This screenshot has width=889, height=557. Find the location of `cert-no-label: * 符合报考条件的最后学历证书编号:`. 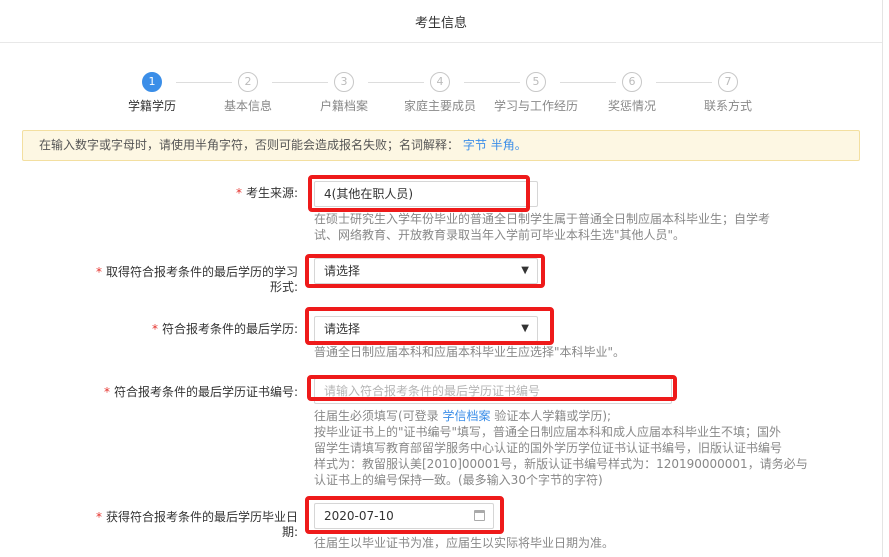

cert-no-label: * 符合报考条件的最后学历证书编号: is located at coordinates (194, 392).